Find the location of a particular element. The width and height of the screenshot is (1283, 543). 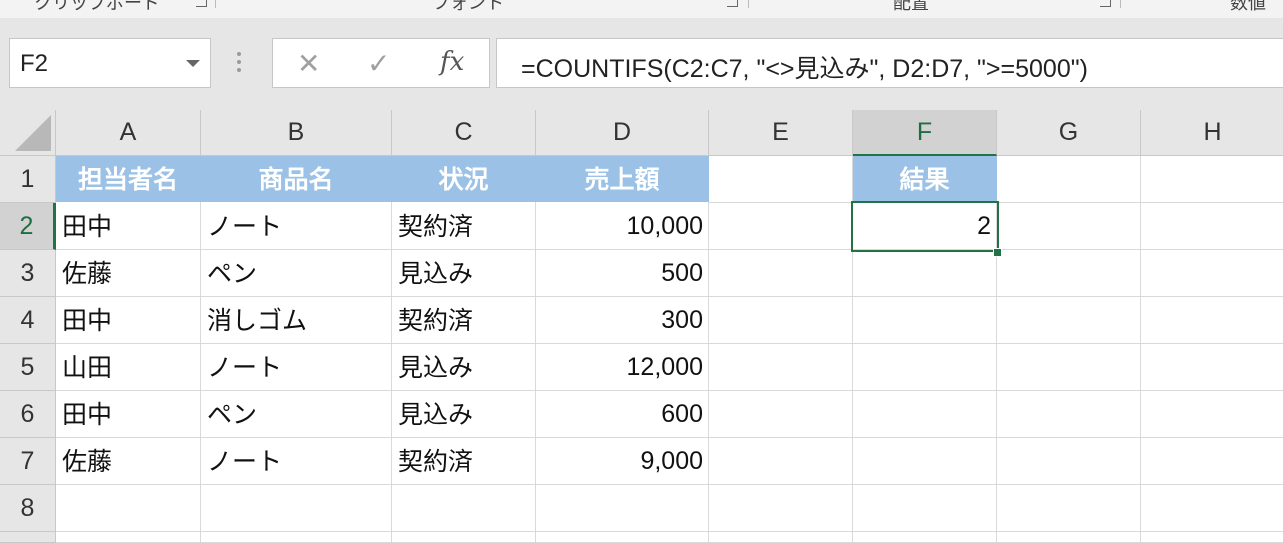

row-header-7: 7 is located at coordinates (28, 461).